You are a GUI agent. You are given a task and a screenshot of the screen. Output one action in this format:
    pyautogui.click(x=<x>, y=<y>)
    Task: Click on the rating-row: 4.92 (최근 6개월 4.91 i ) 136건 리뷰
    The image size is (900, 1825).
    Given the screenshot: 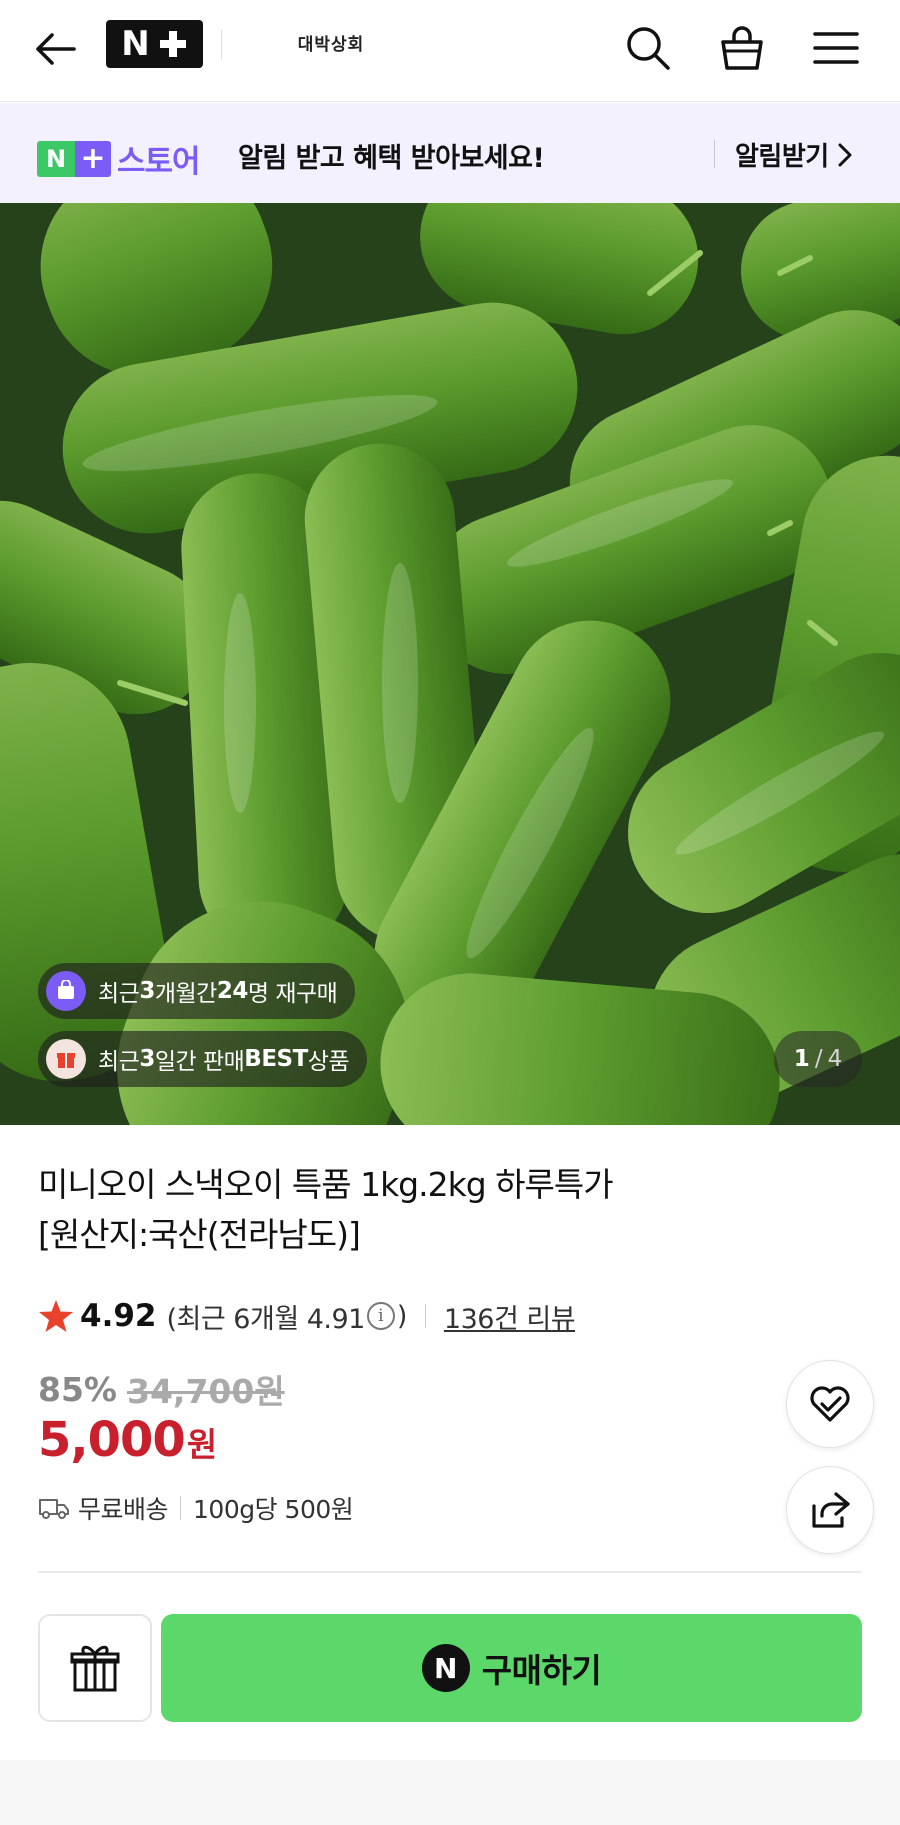 What is the action you would take?
    pyautogui.click(x=307, y=1316)
    